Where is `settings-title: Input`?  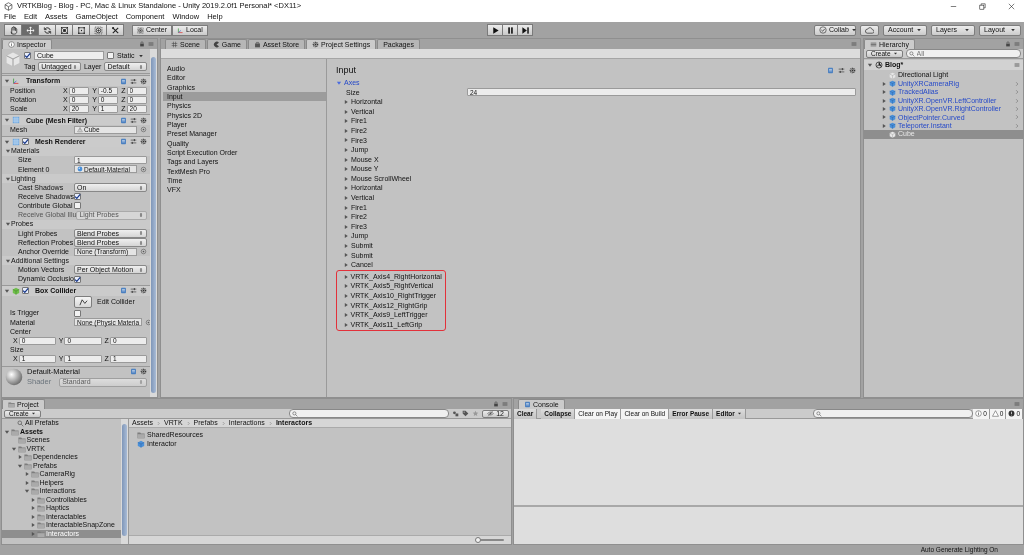 settings-title: Input is located at coordinates (346, 70).